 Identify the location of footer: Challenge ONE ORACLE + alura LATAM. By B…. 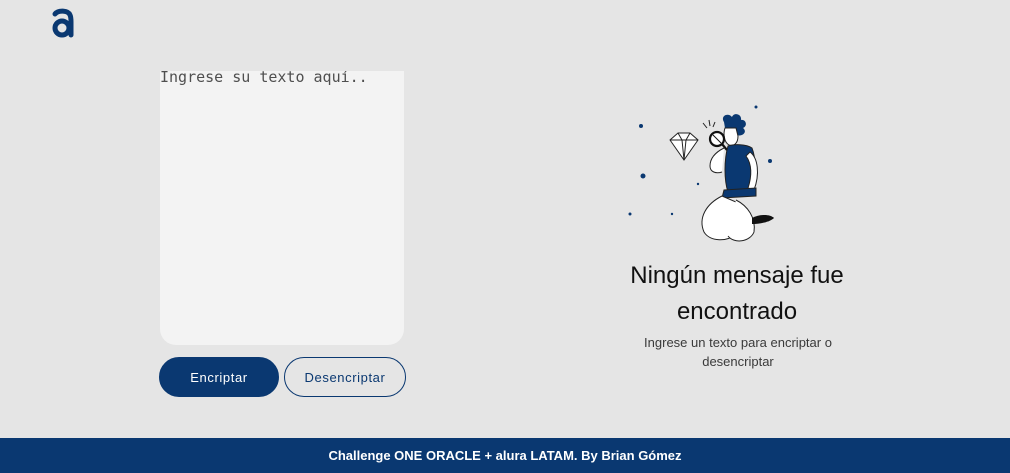
(505, 455).